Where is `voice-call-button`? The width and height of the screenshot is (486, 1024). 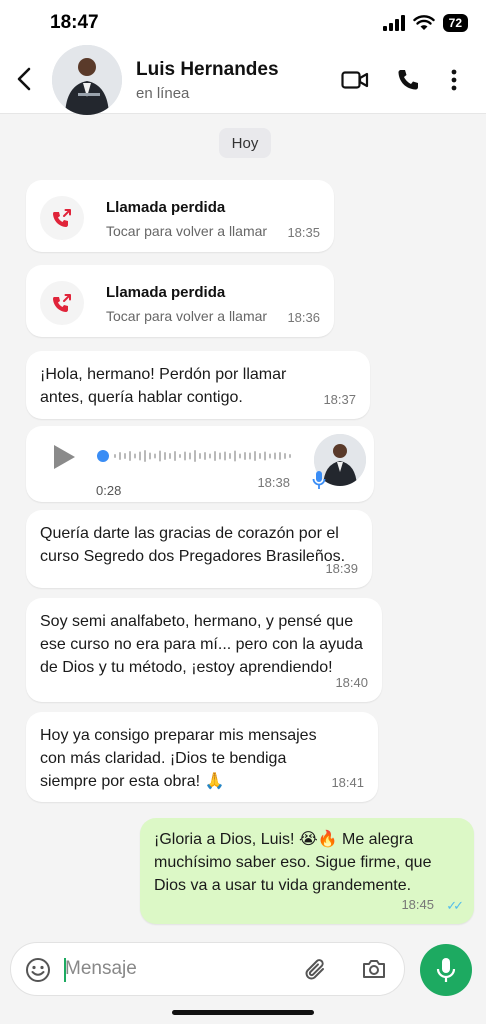 voice-call-button is located at coordinates (408, 80).